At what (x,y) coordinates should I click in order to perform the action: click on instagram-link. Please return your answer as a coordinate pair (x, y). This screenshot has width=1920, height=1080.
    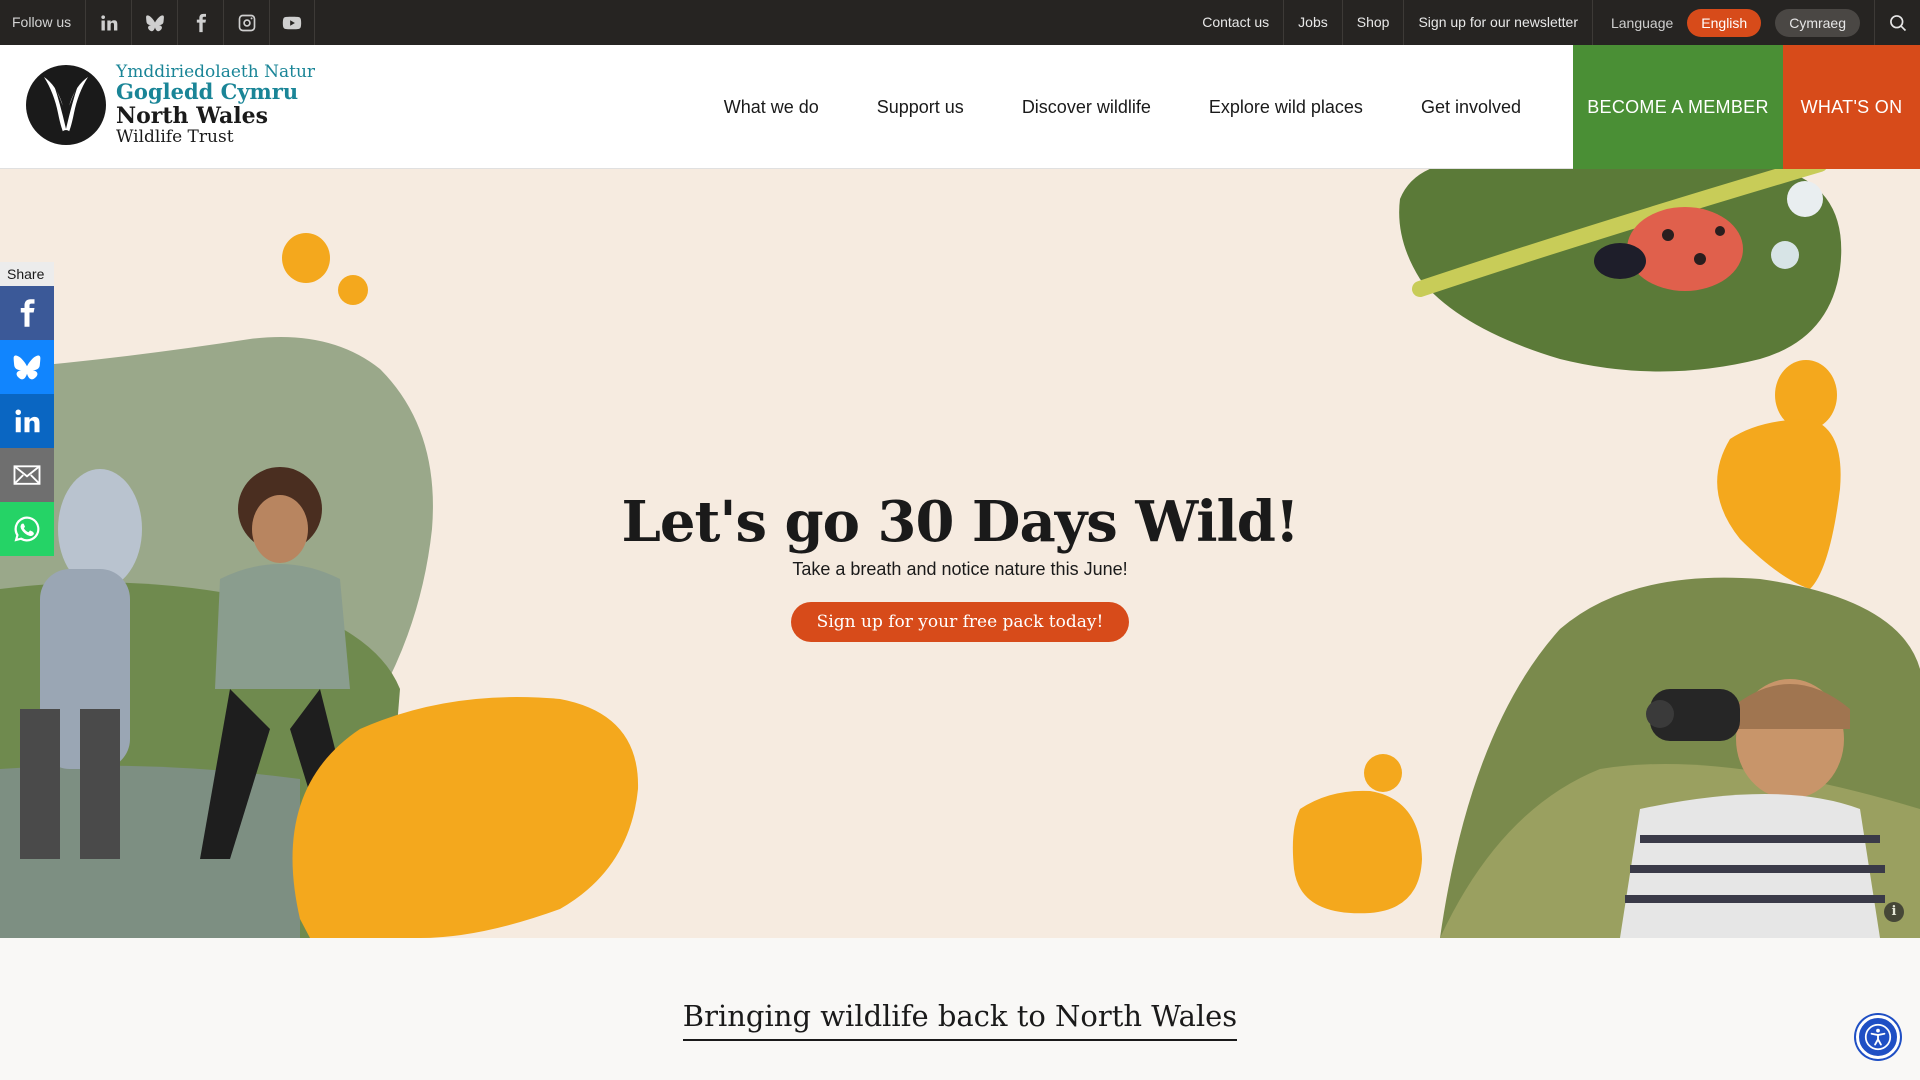
    Looking at the image, I should click on (246, 22).